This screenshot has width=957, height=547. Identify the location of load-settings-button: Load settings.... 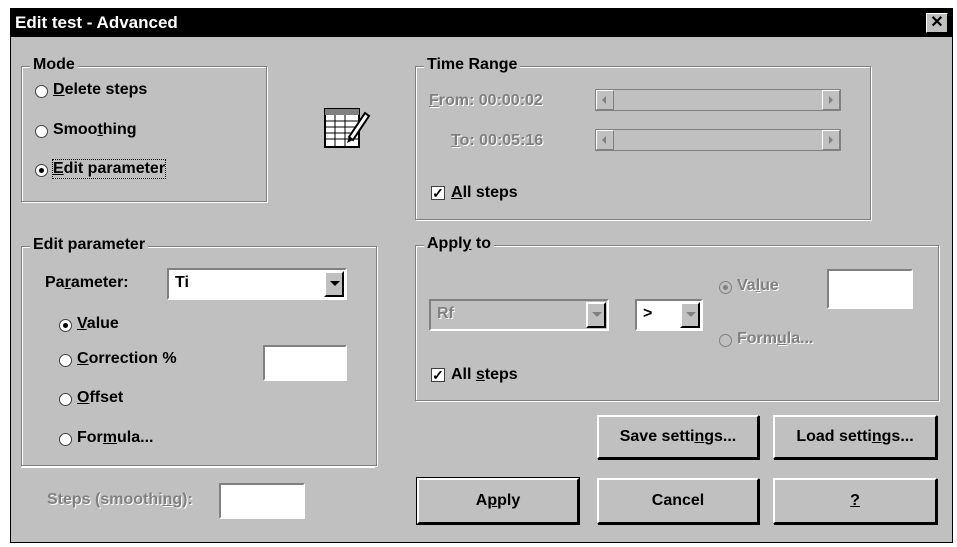
(855, 437).